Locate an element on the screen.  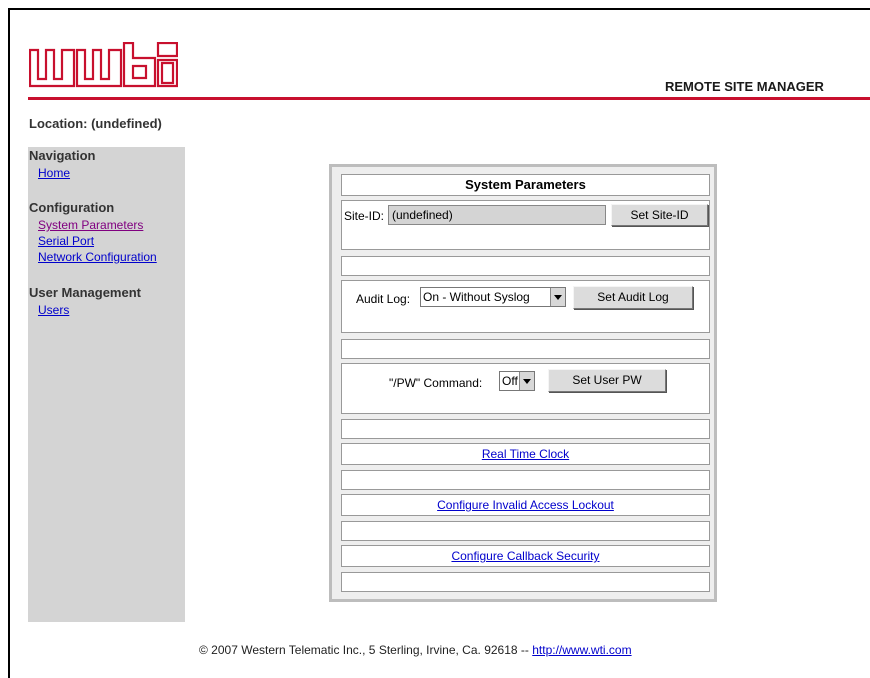
set-site-id-button: Set Site-ID is located at coordinates (659, 215).